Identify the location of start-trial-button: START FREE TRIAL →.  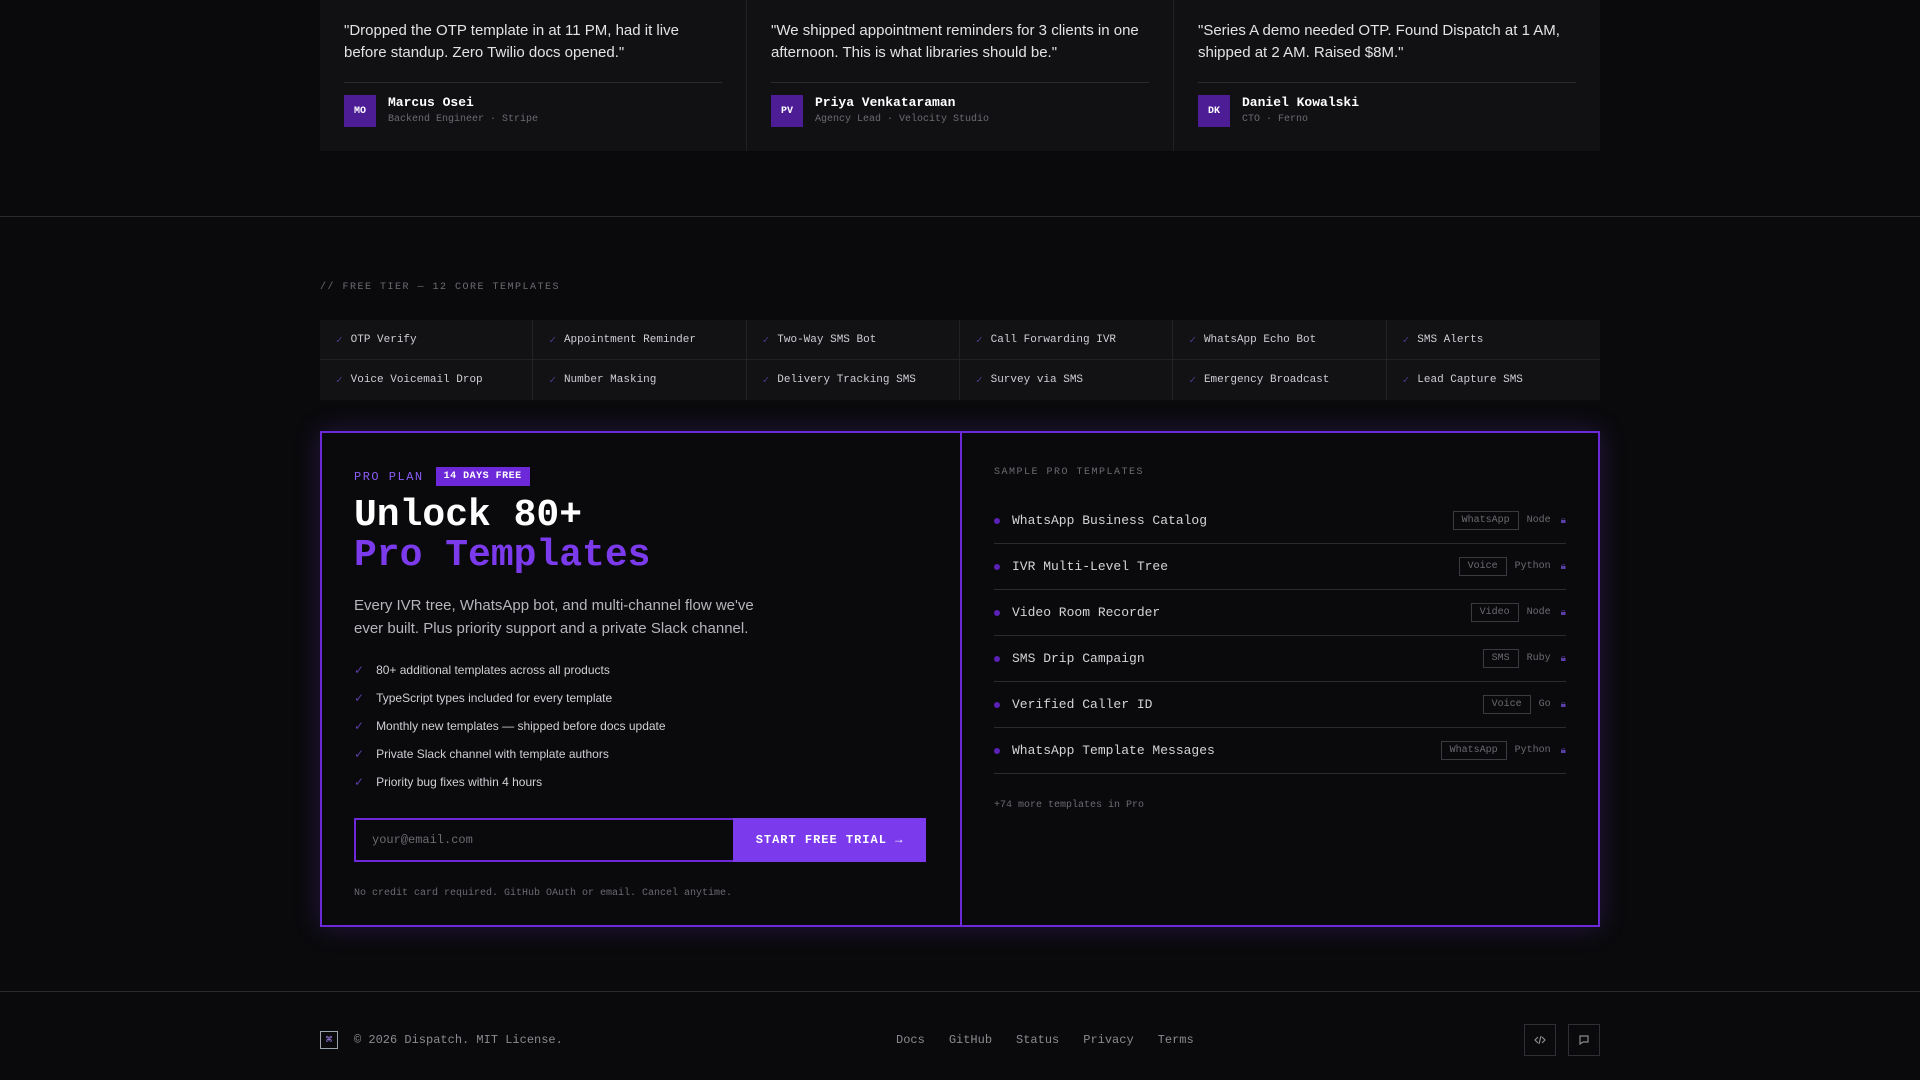
(829, 840).